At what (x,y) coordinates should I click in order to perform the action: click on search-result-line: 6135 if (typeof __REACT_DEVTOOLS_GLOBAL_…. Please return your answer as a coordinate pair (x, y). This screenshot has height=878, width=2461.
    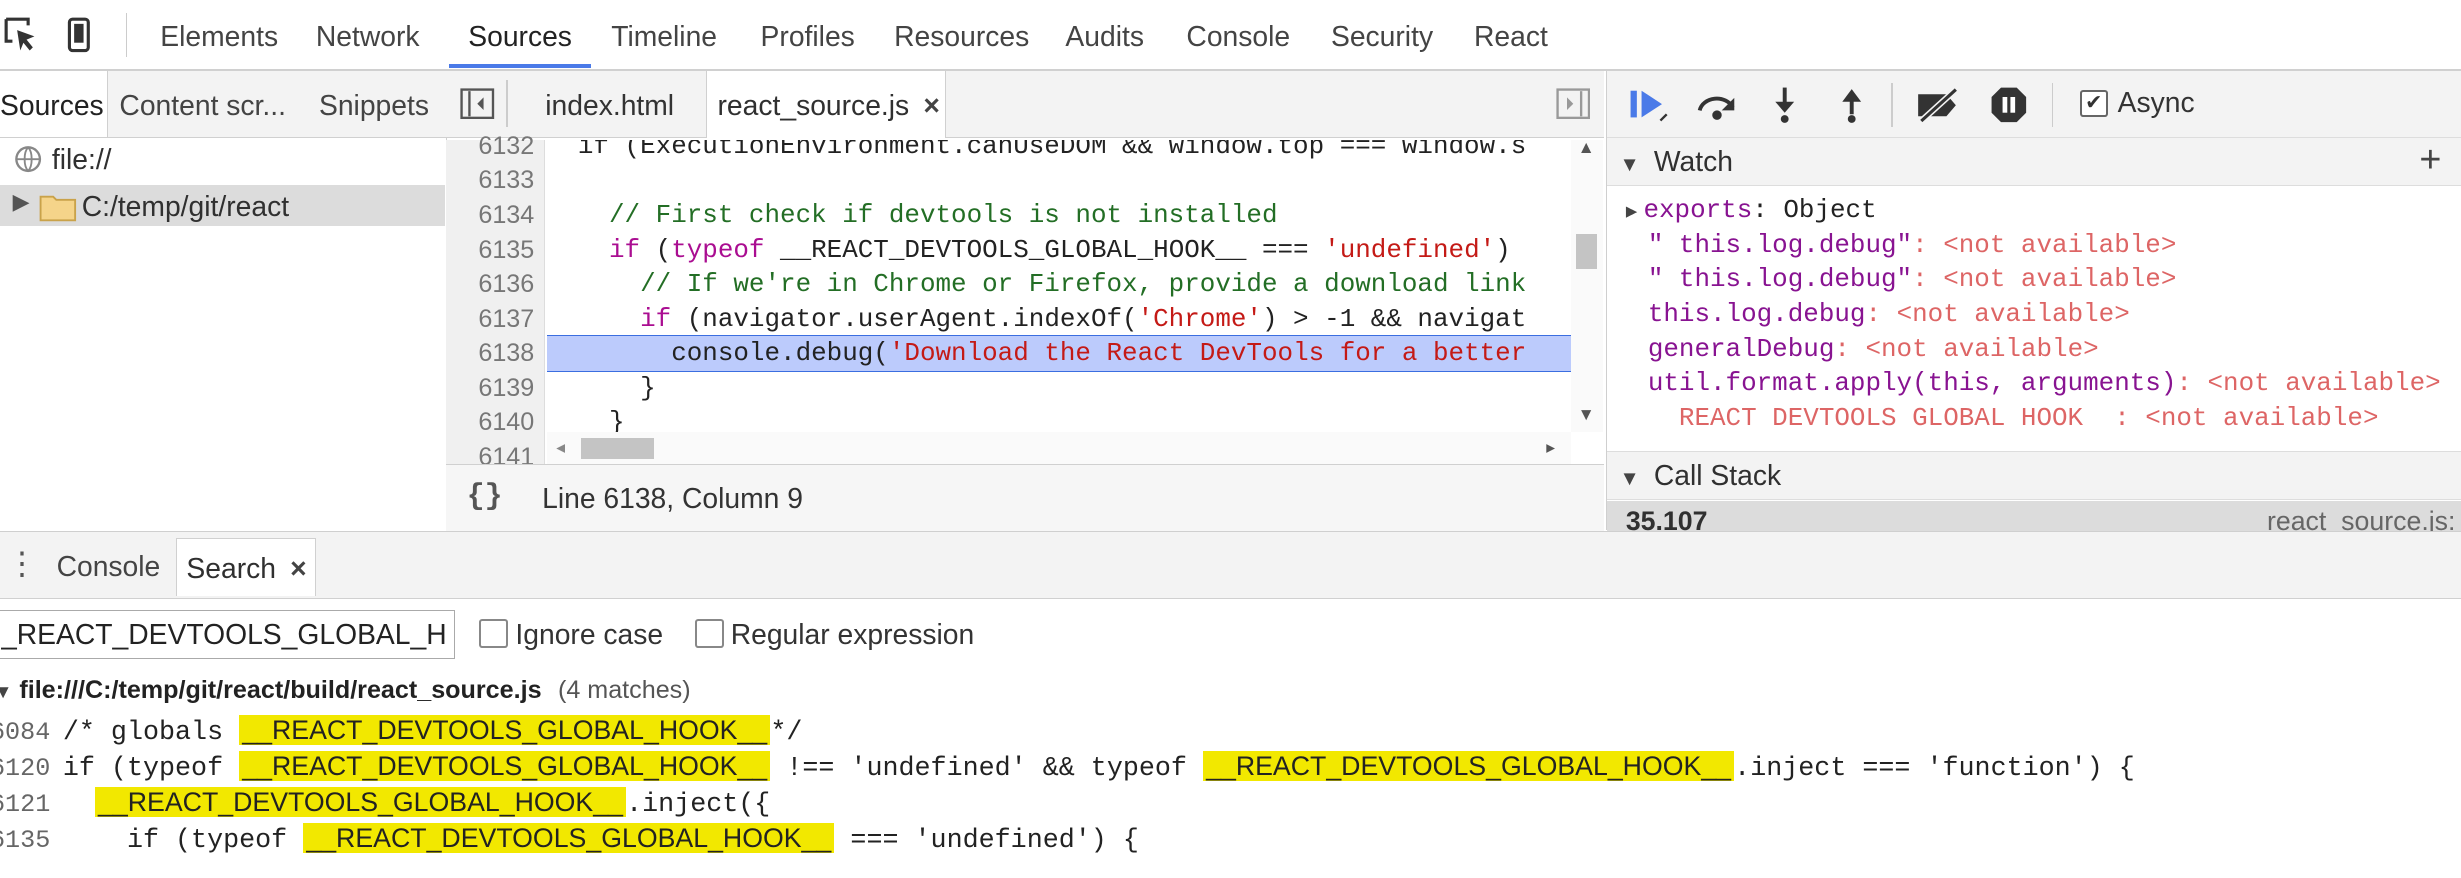
    Looking at the image, I should click on (1178, 838).